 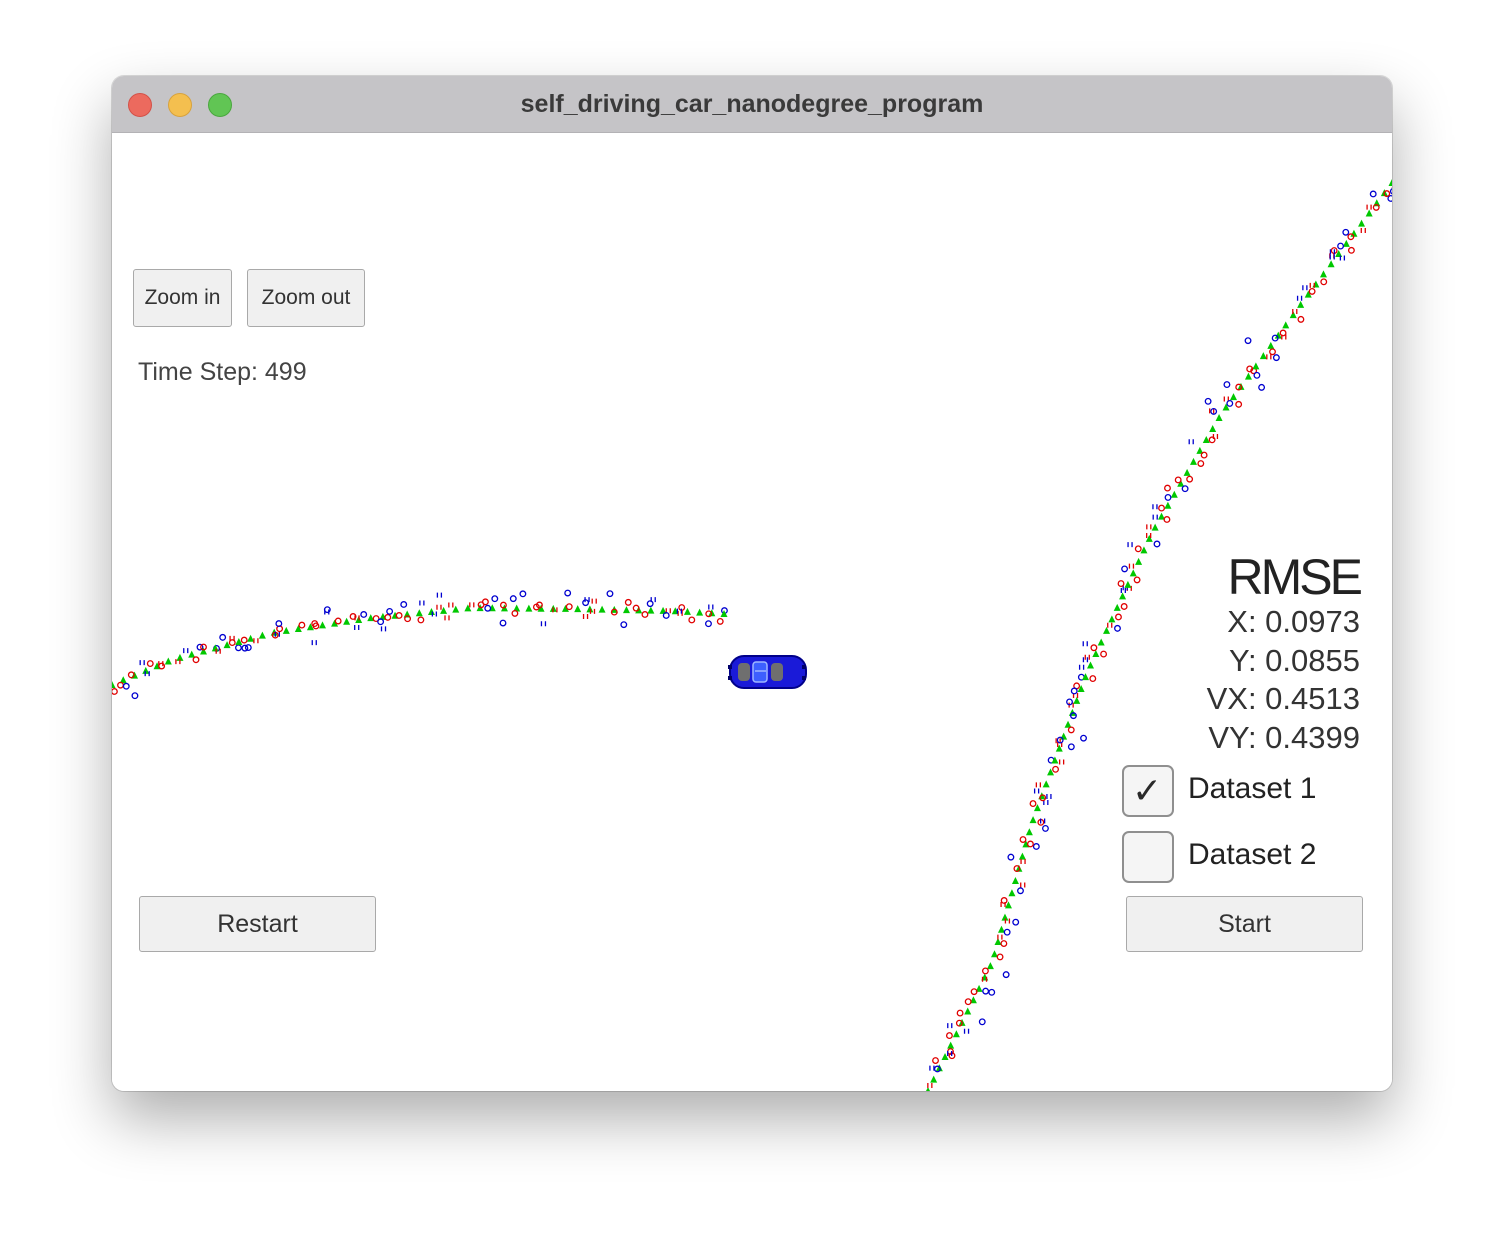 I want to click on zoom-in-button: Zoom in, so click(x=182, y=298).